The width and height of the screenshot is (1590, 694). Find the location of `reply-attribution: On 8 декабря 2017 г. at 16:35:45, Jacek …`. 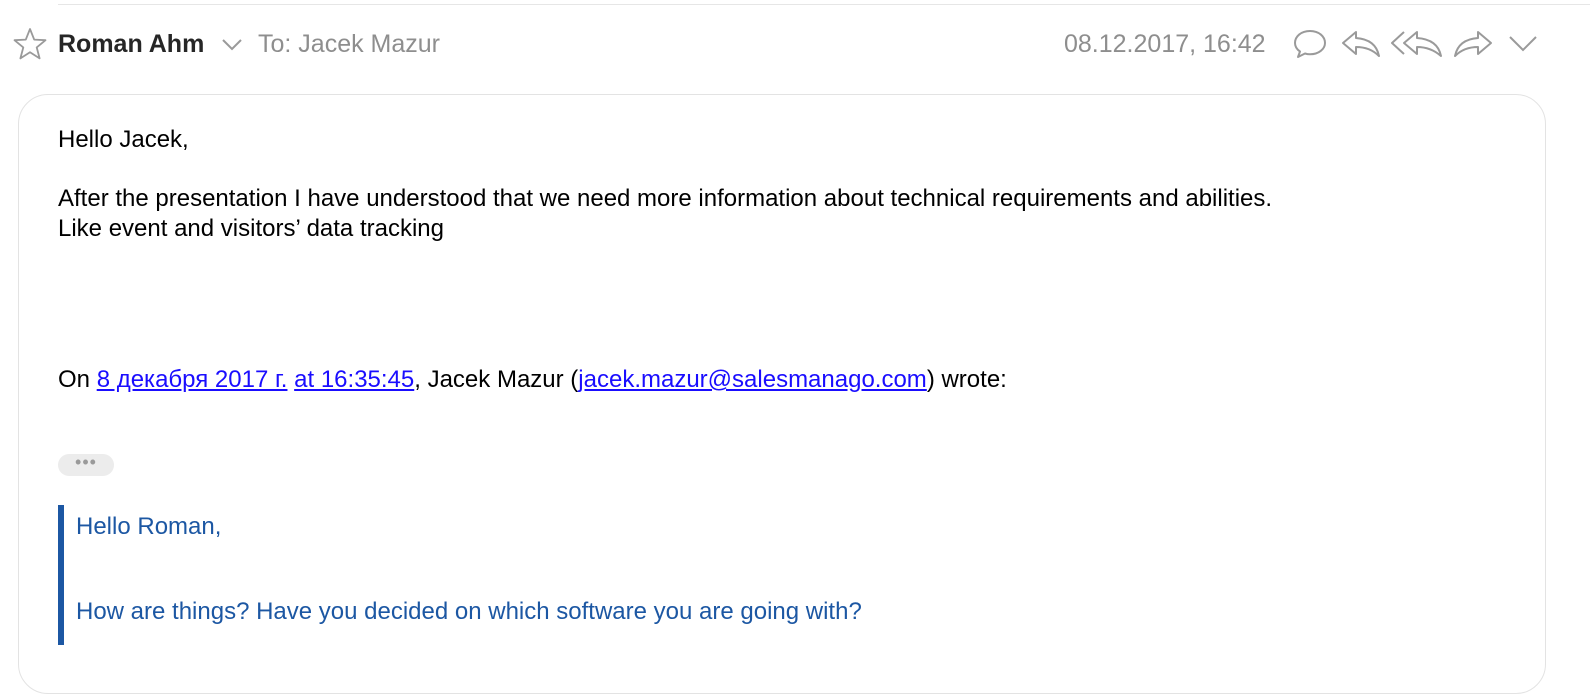

reply-attribution: On 8 декабря 2017 г. at 16:35:45, Jacek … is located at coordinates (532, 380).